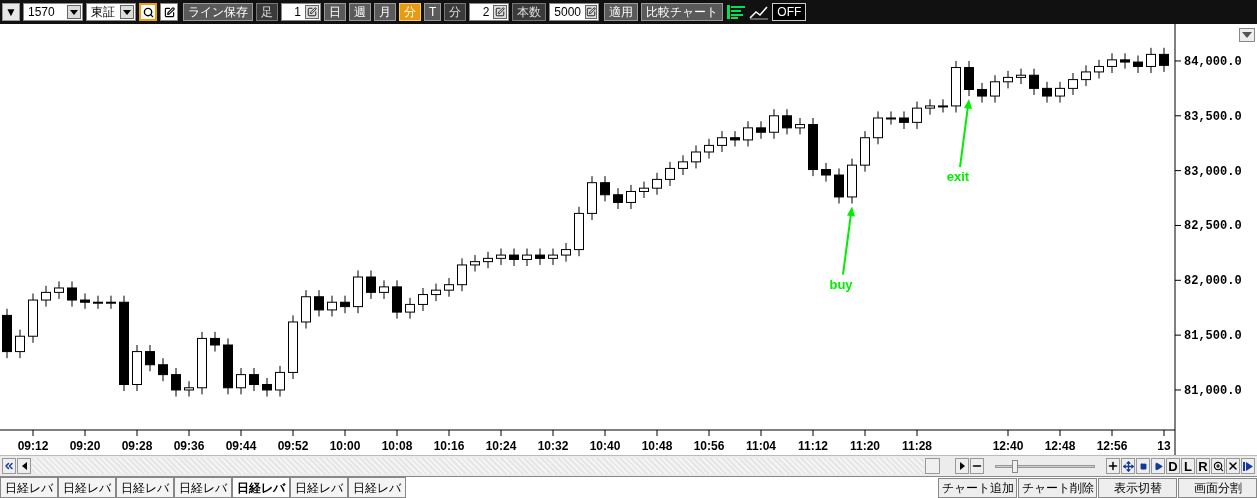 The image size is (1257, 498). I want to click on time-label: 11:12, so click(813, 446).